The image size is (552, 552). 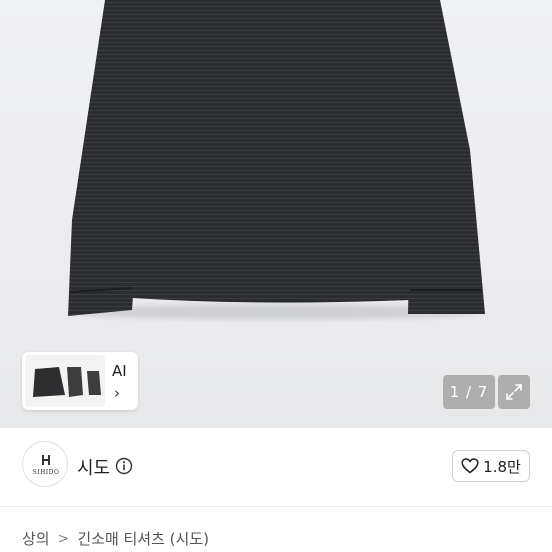 What do you see at coordinates (117, 393) in the screenshot?
I see `chevron-right-icon: ›` at bounding box center [117, 393].